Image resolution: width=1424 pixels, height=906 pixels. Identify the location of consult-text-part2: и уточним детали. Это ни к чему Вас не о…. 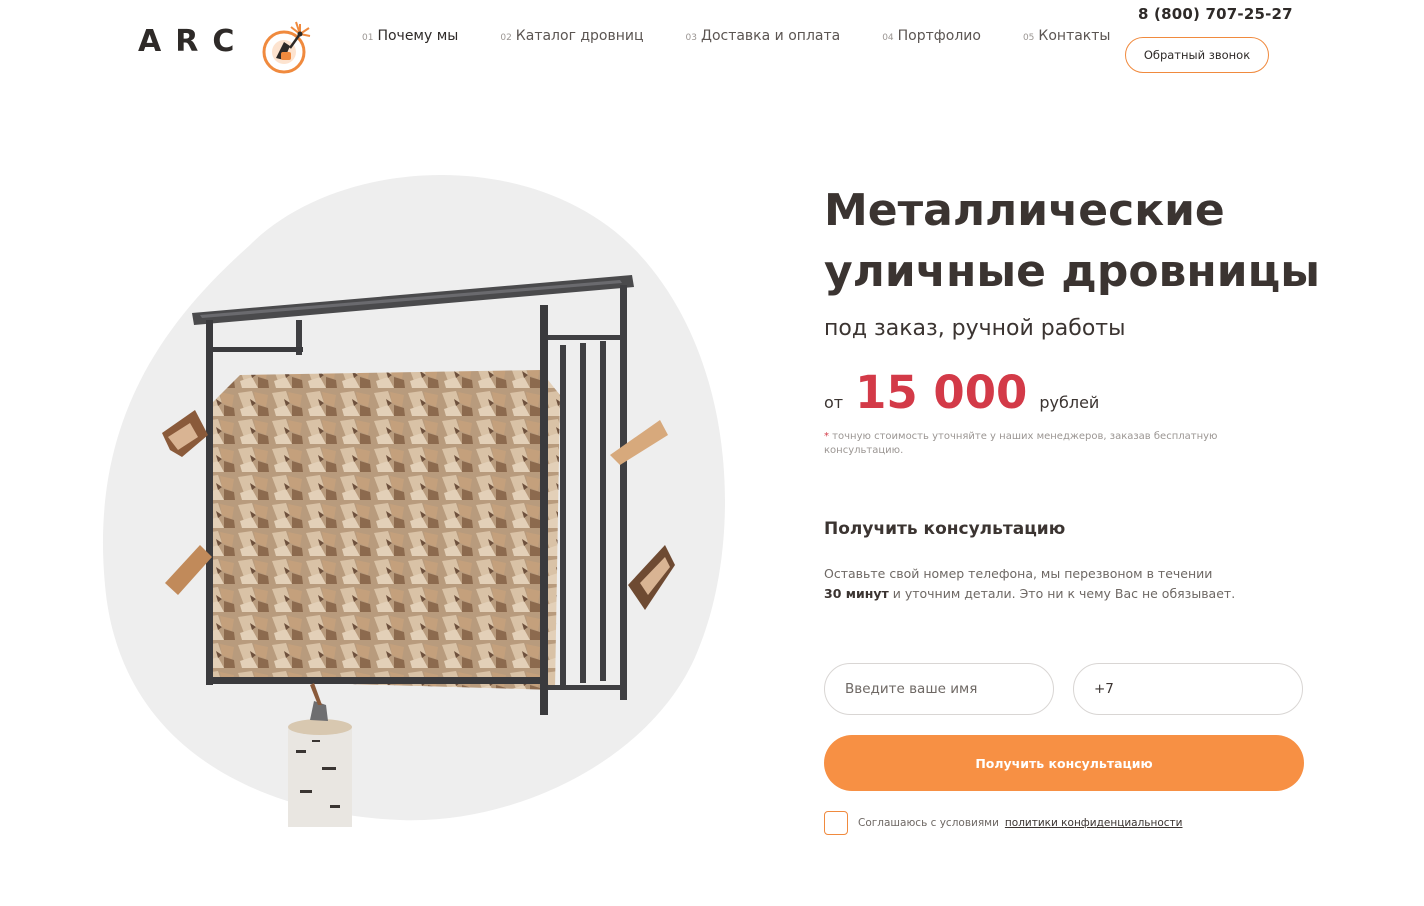
(1062, 593).